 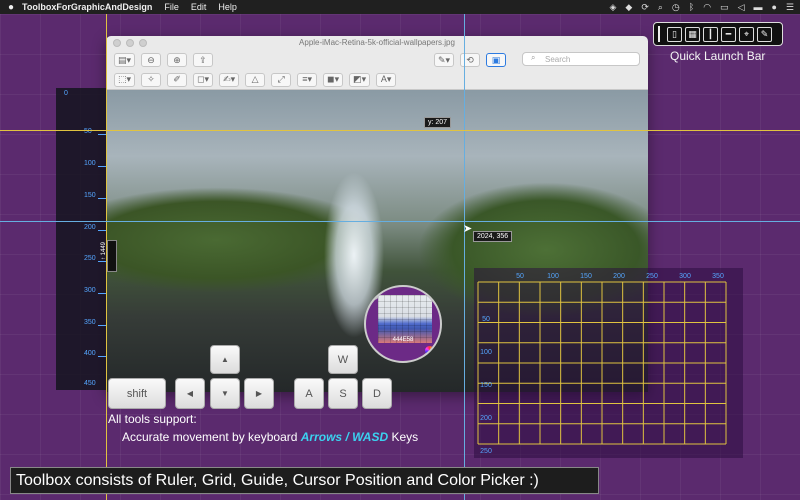 What do you see at coordinates (676, 7) in the screenshot?
I see `time-machine-icon: ◷` at bounding box center [676, 7].